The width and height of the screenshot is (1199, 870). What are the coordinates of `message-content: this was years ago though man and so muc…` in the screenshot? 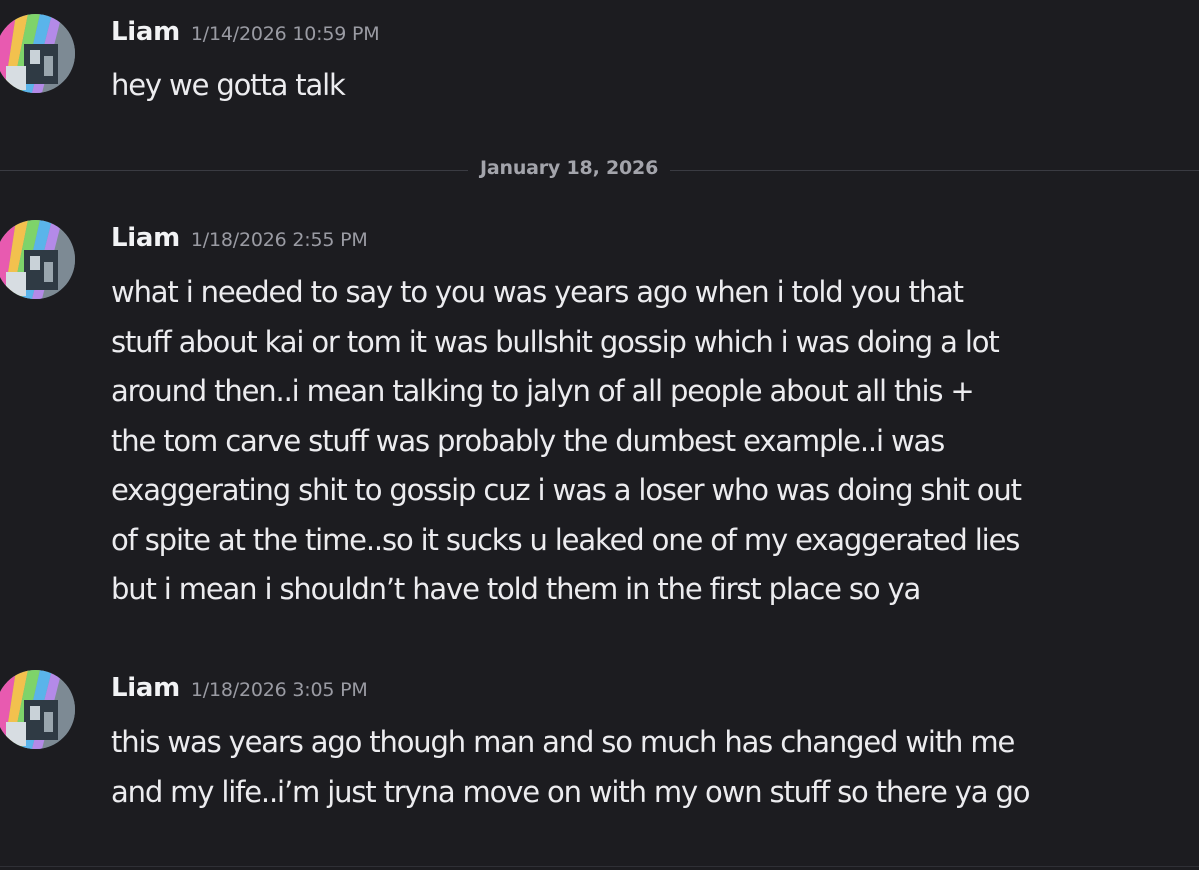 It's located at (570, 767).